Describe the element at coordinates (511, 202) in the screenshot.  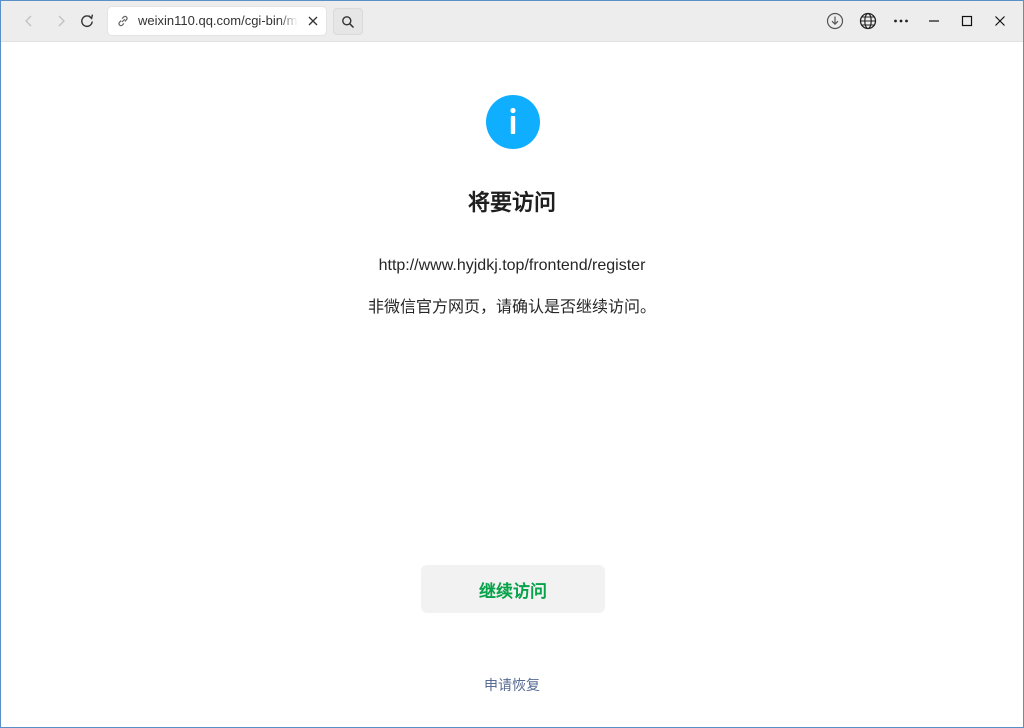
I see `page-title: 将要访问` at that location.